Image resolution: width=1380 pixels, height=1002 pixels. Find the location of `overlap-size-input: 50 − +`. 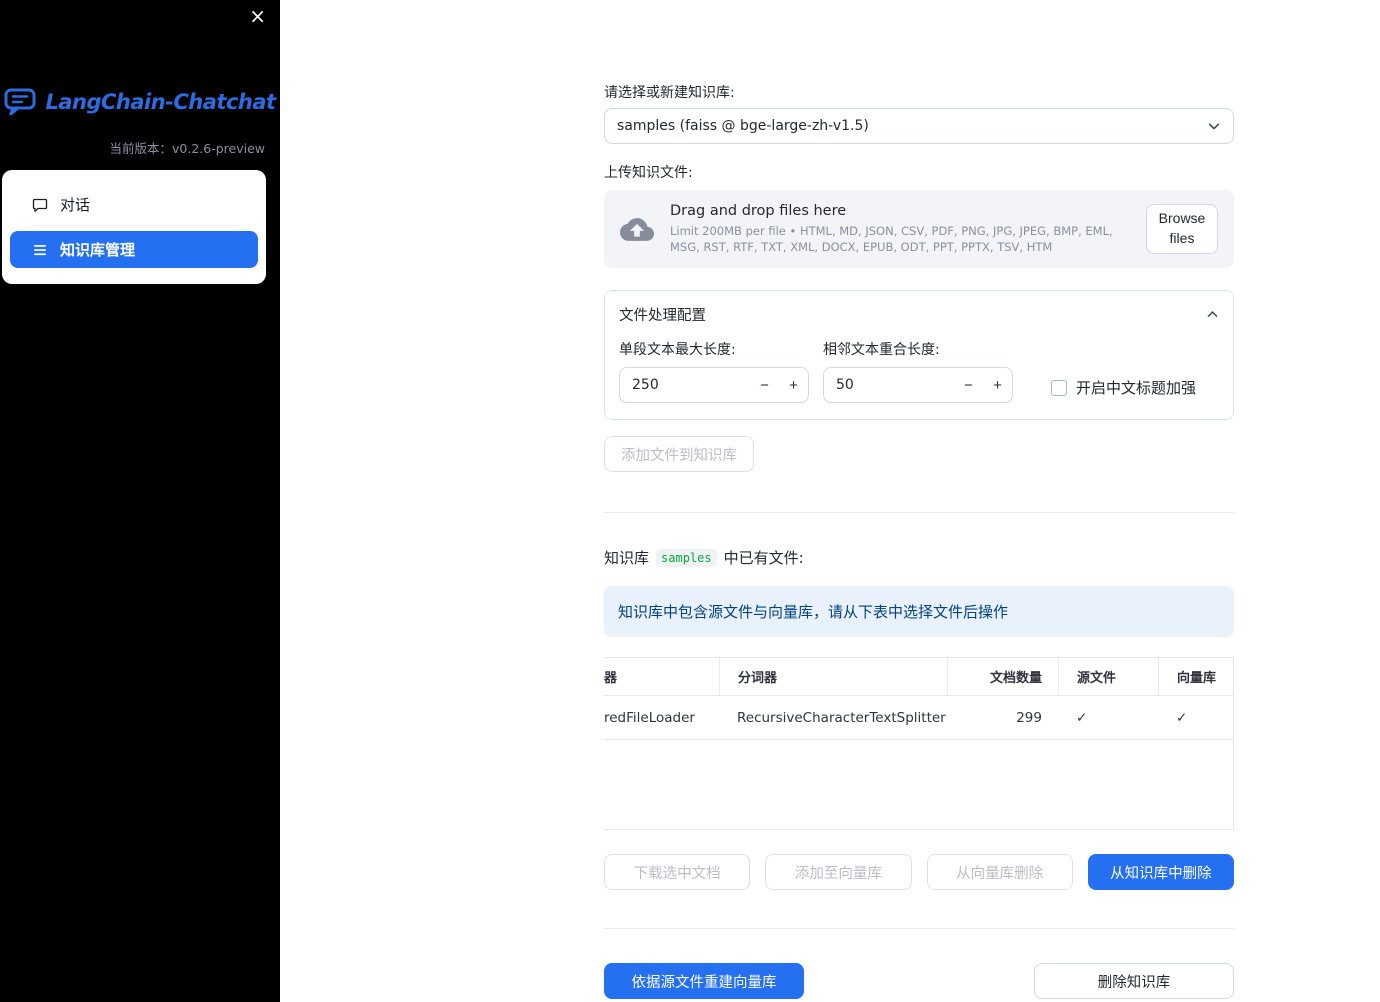

overlap-size-input: 50 − + is located at coordinates (918, 385).